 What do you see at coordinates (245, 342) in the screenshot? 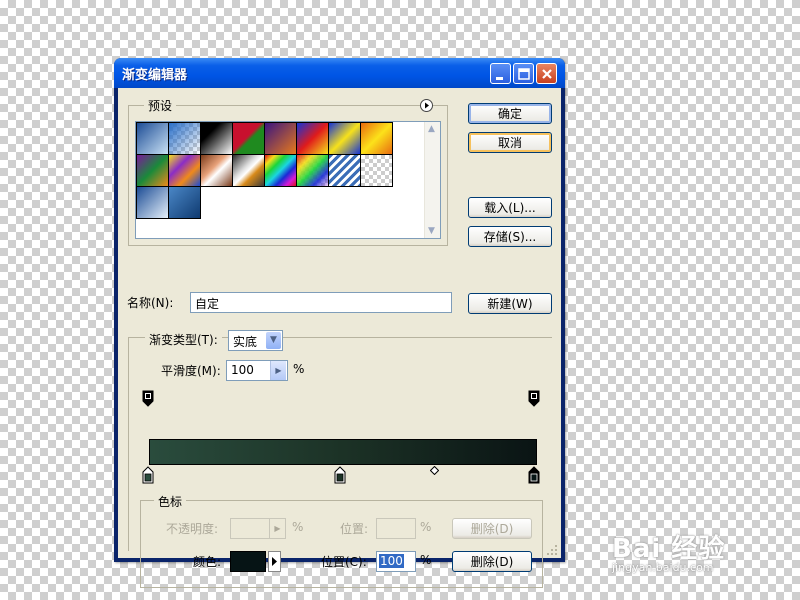
I see `gradient-type-value: 实底` at bounding box center [245, 342].